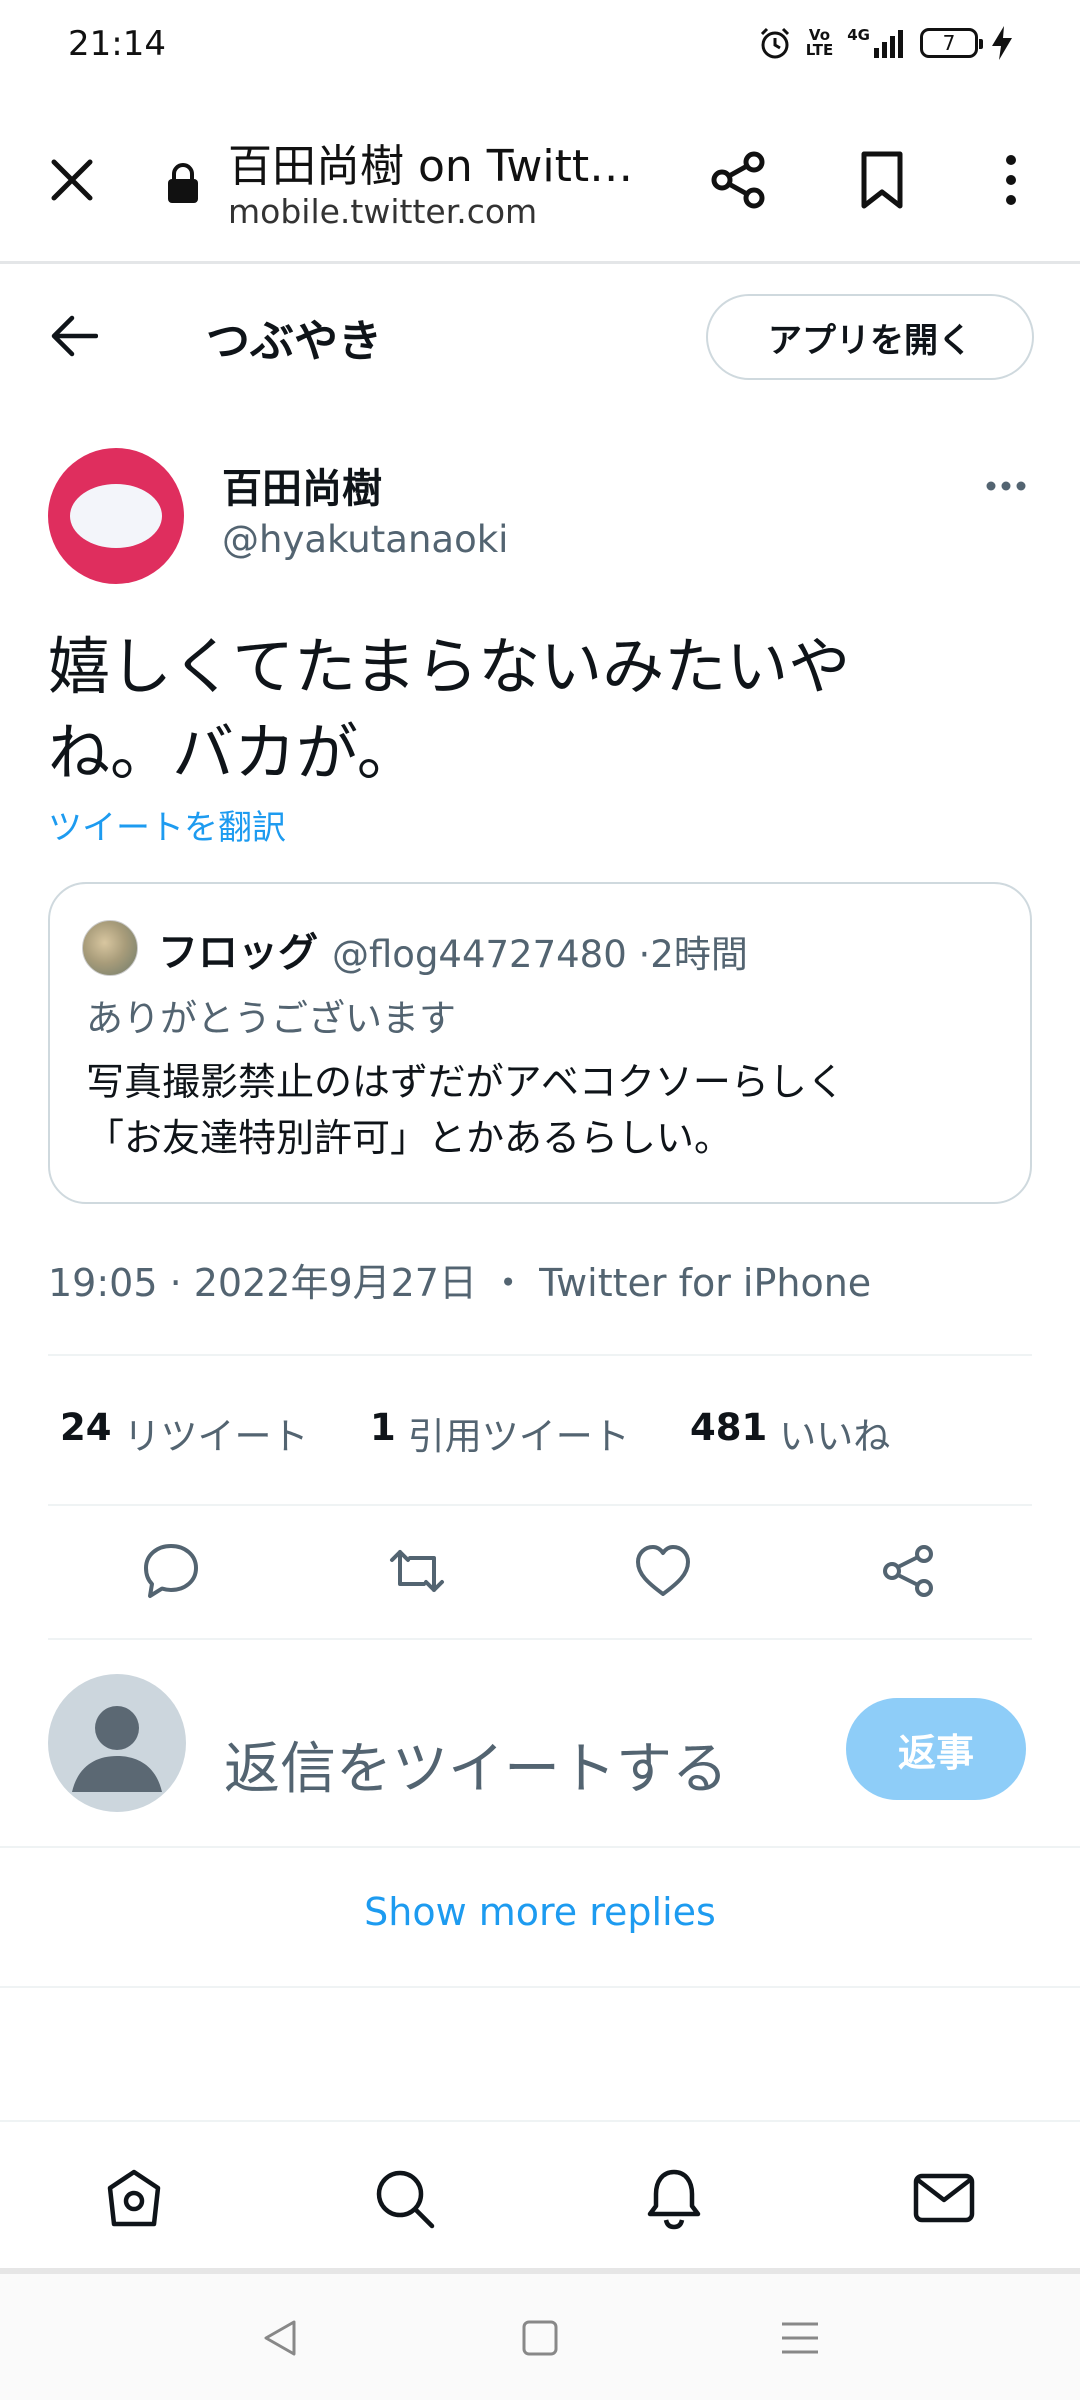  I want to click on retweets-stat: 24 リツイート, so click(215, 1433).